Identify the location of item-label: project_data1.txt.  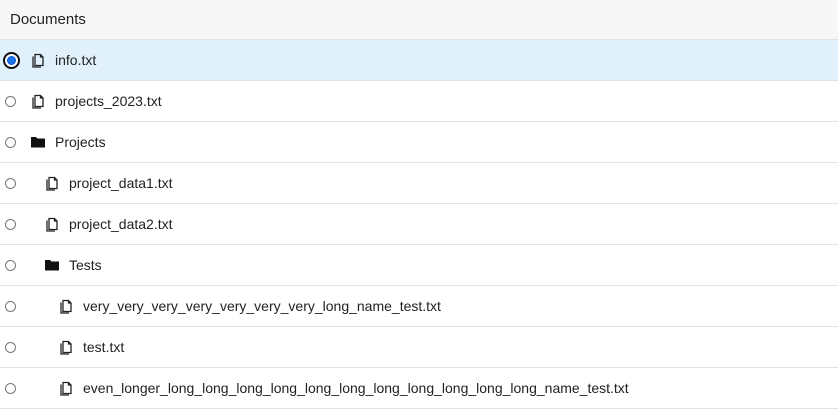
(121, 183).